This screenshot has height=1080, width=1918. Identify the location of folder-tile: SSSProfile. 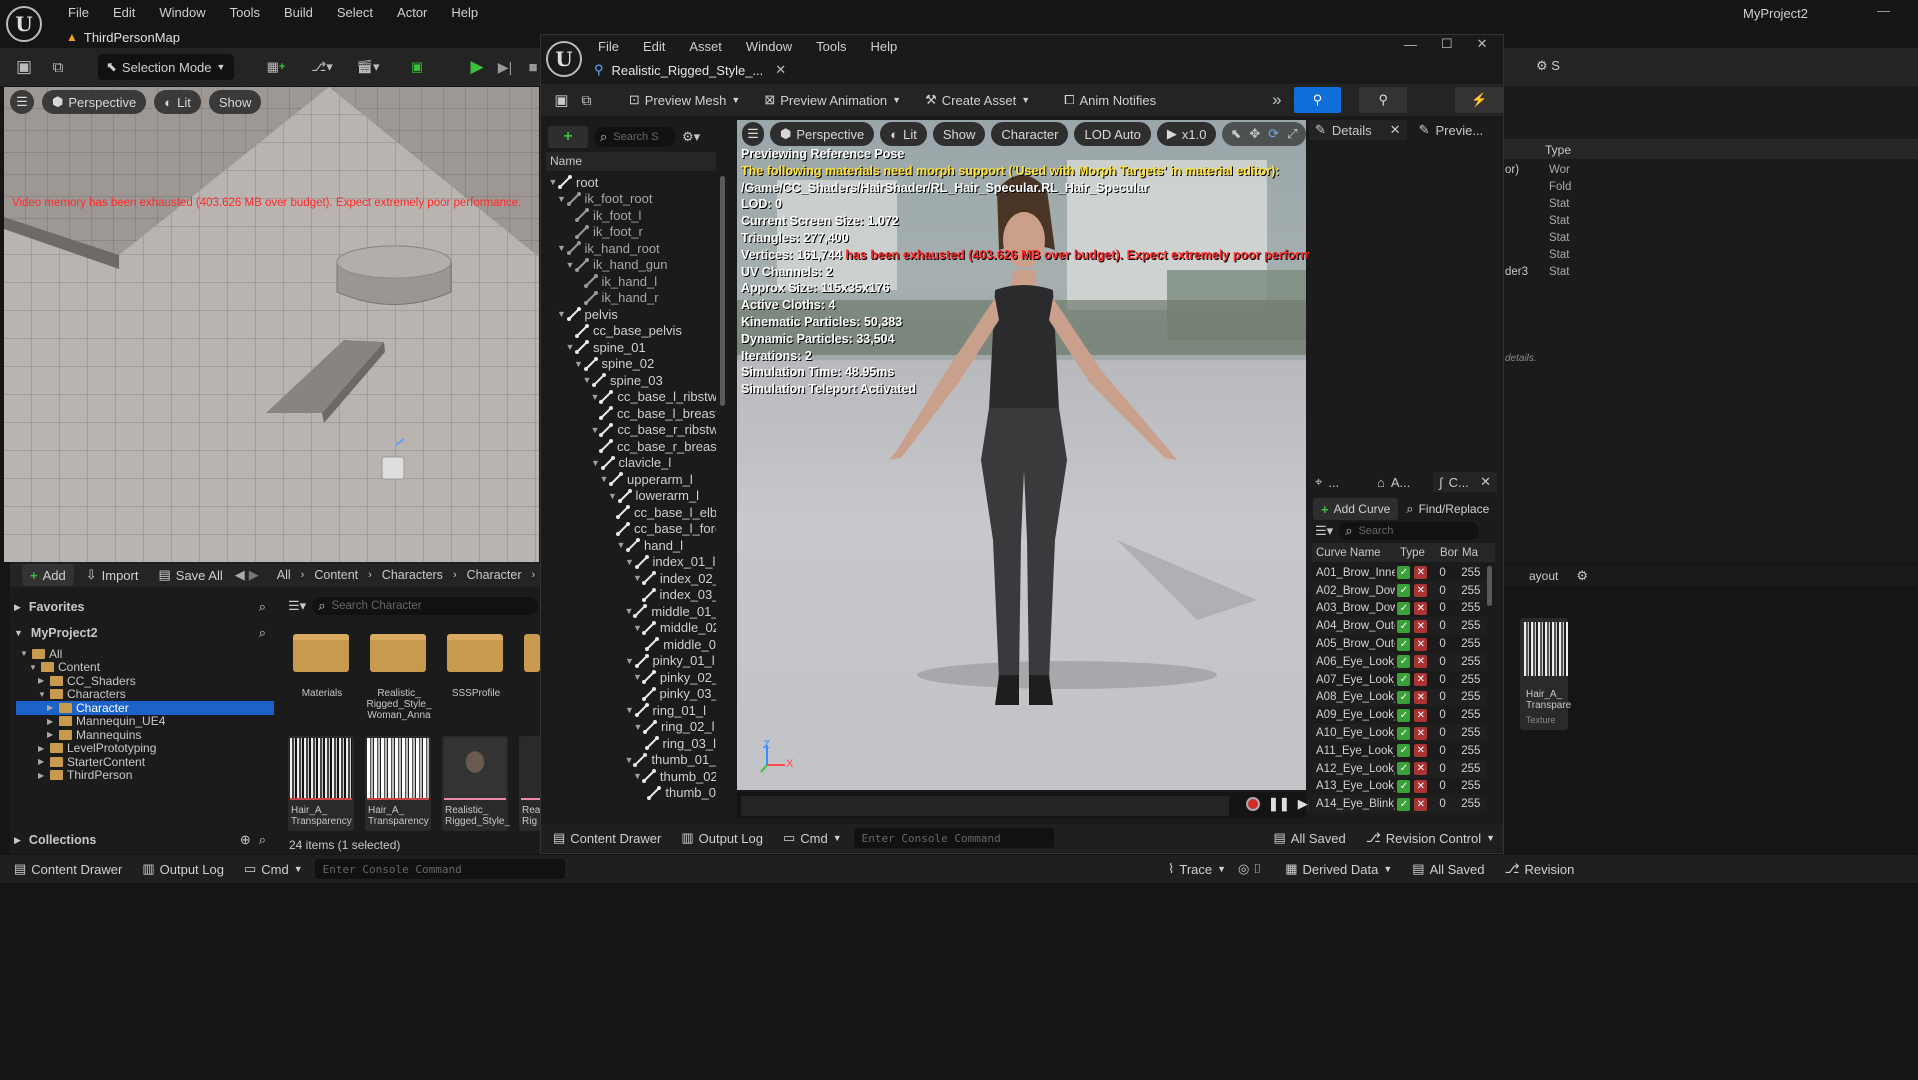
(478, 676).